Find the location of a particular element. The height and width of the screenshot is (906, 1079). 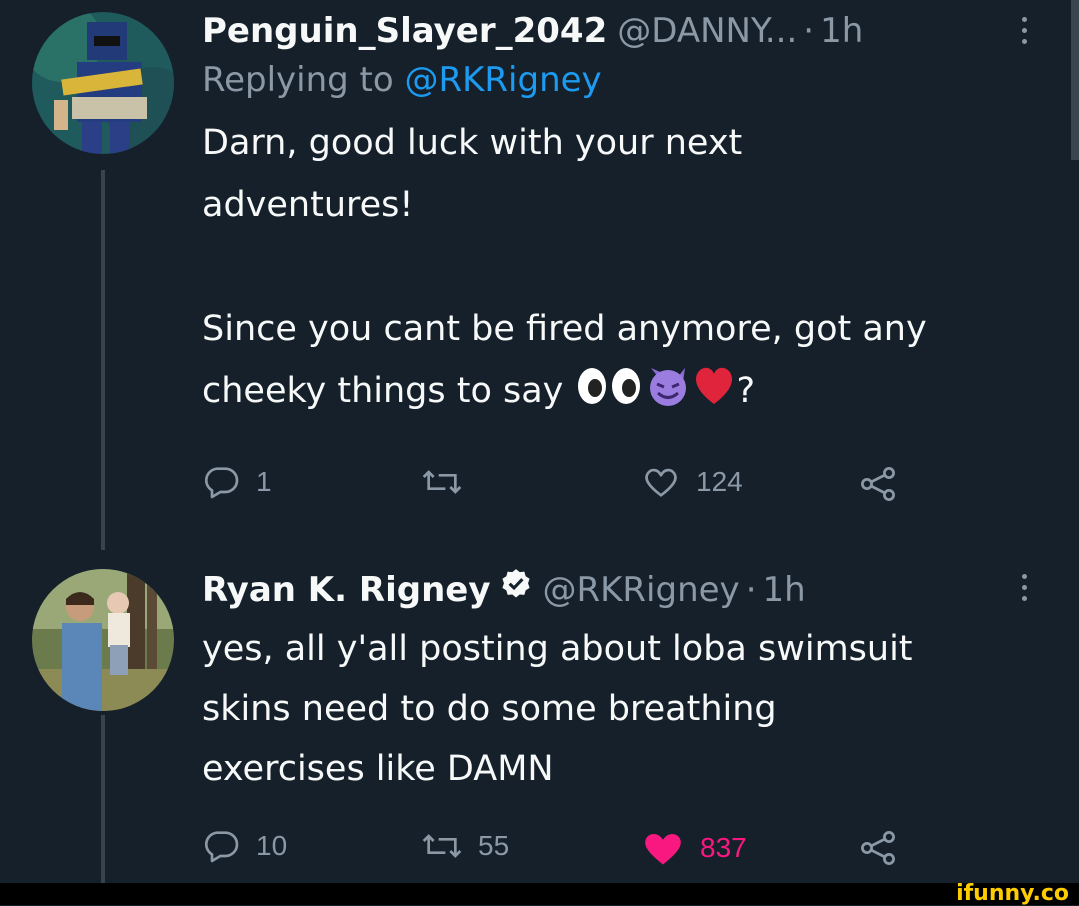

reply-mention-link: @RKRigney is located at coordinates (503, 80).